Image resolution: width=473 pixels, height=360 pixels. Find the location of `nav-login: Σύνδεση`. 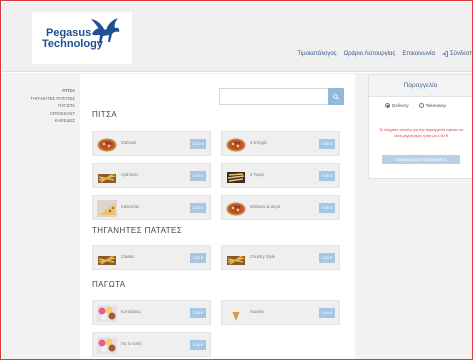

nav-login: Σύνδεση is located at coordinates (457, 54).